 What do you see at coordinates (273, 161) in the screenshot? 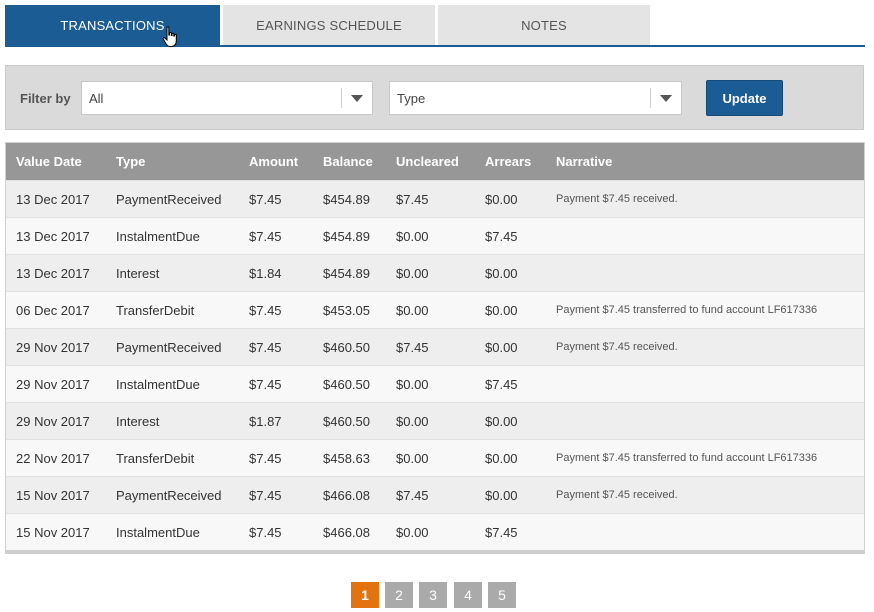
I see `column-header-amount: Amount` at bounding box center [273, 161].